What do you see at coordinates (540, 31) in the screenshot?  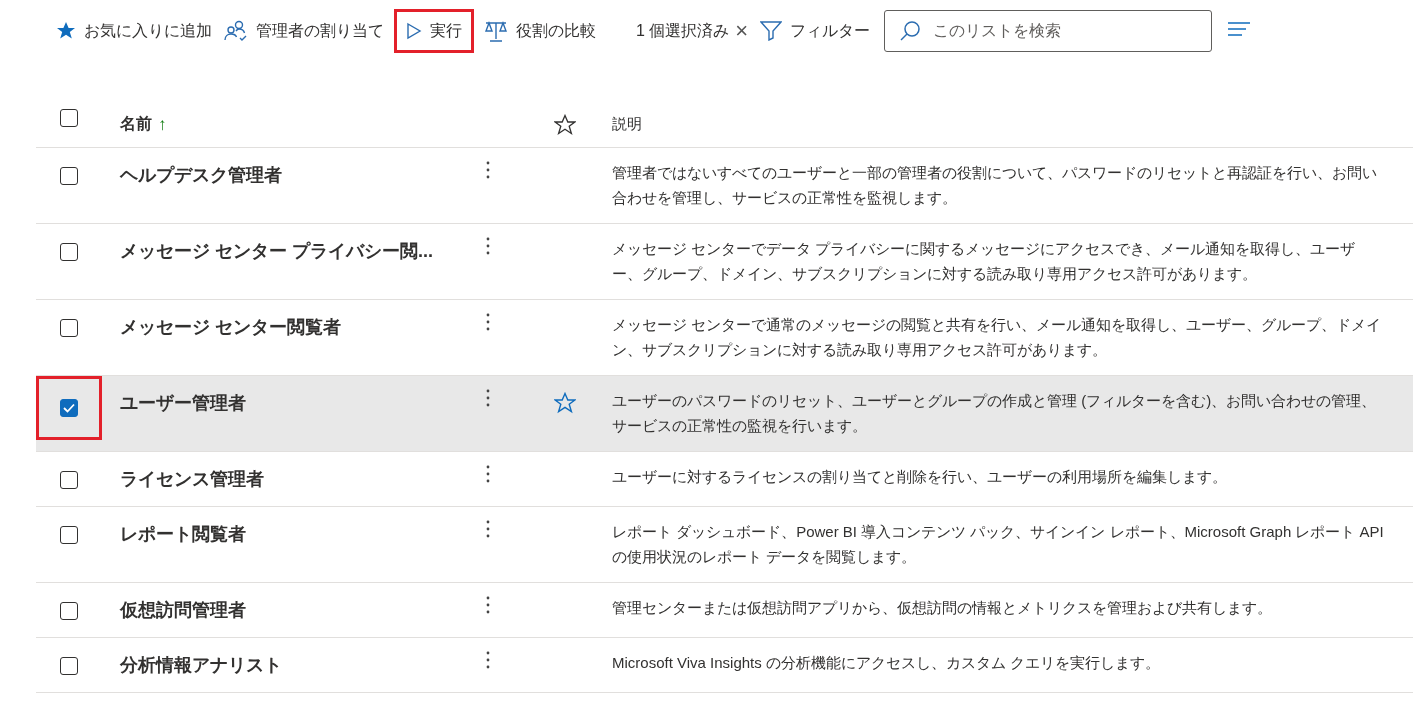 I see `toolbar-button: 役割の比較` at bounding box center [540, 31].